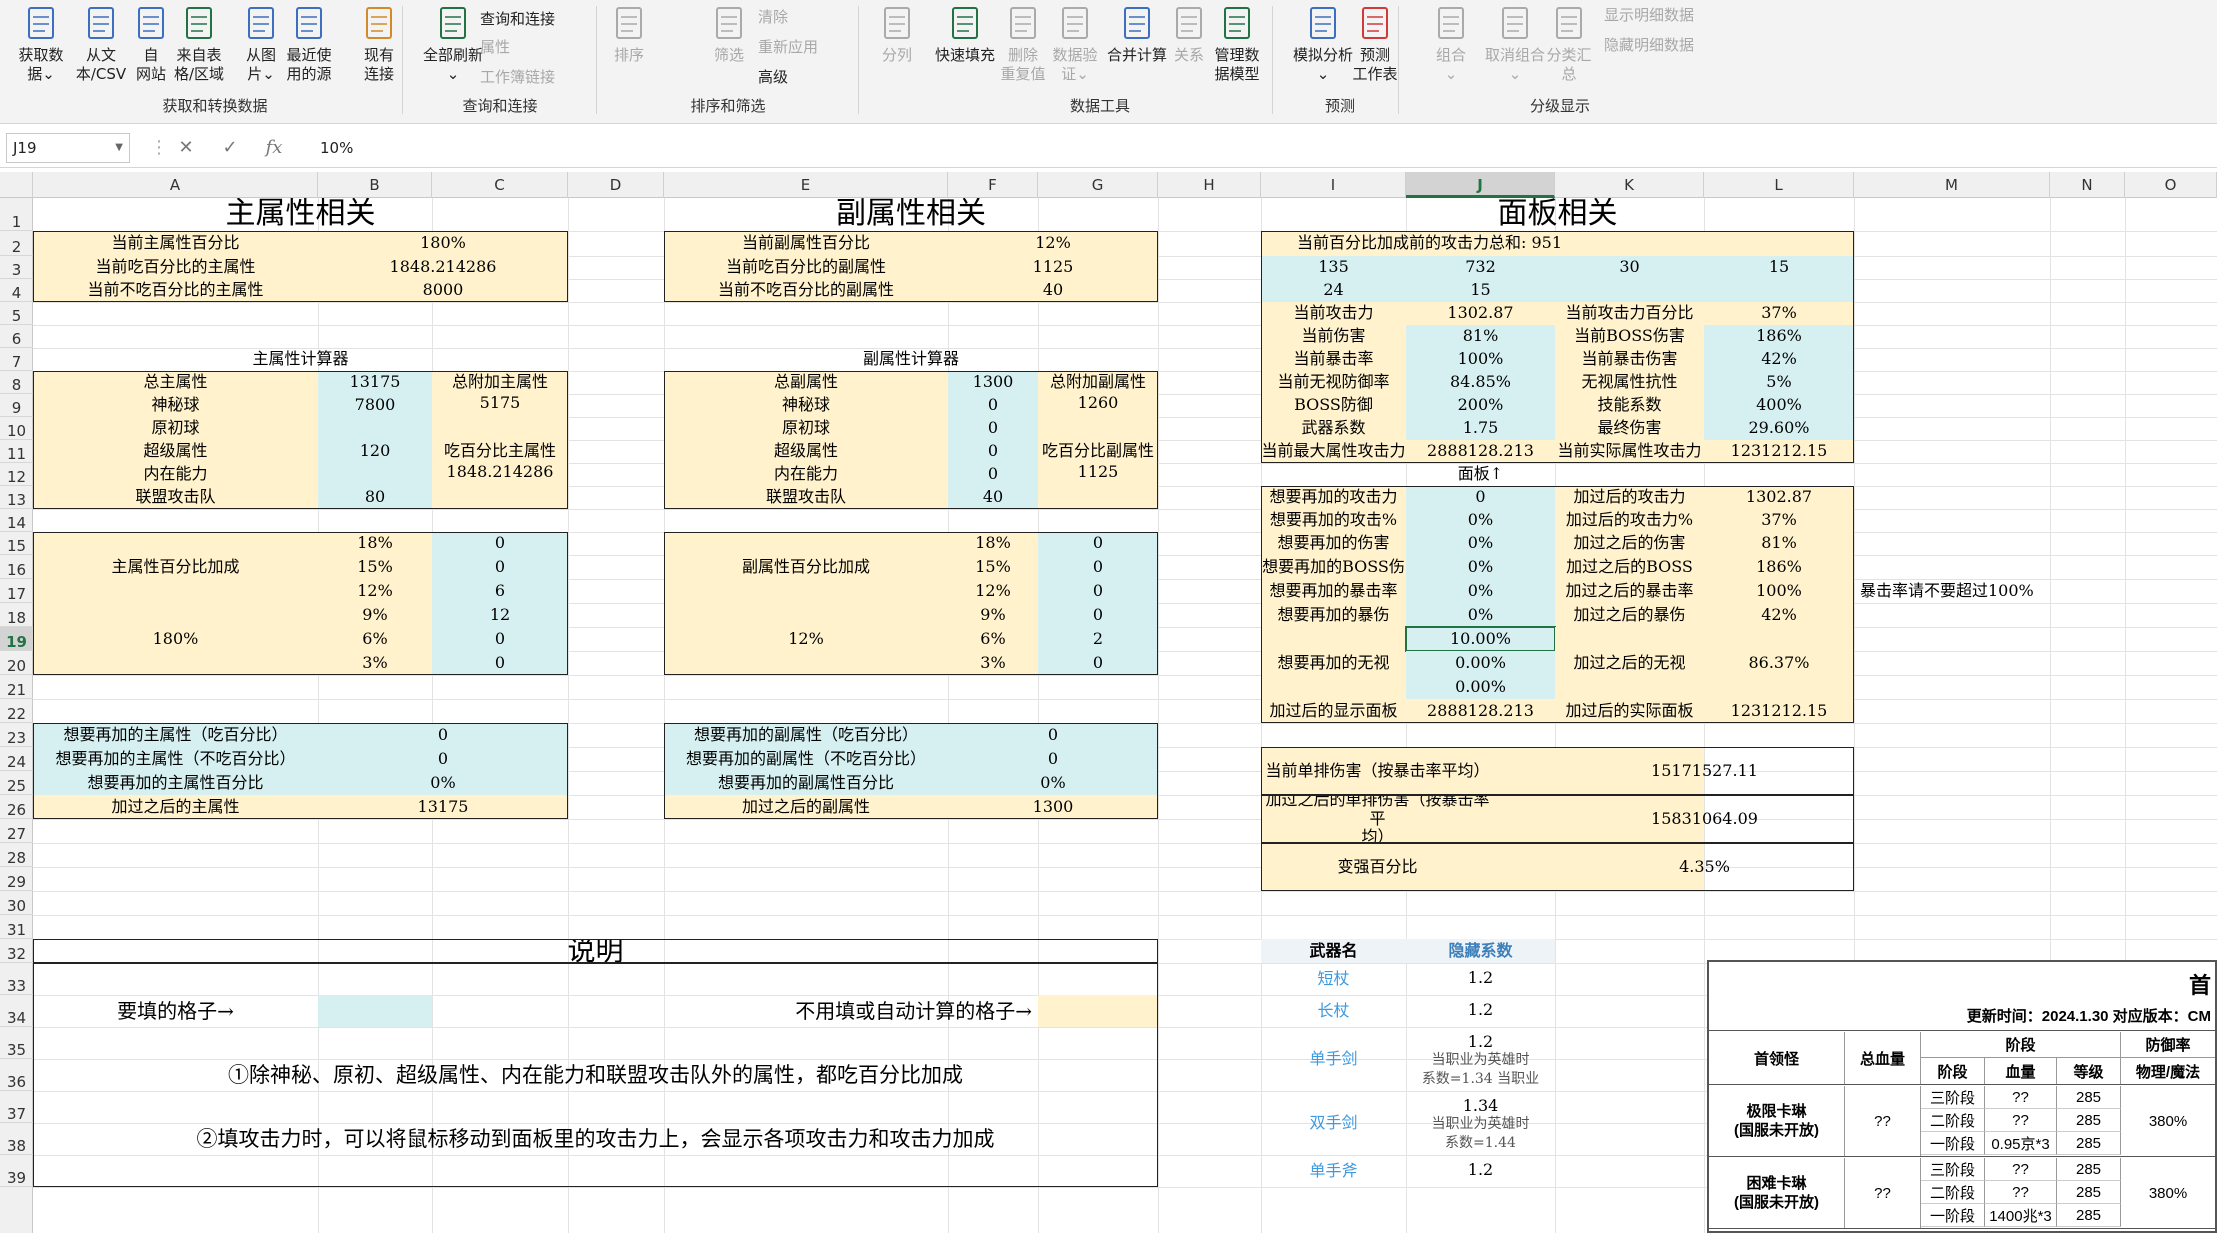  Describe the element at coordinates (2171, 185) in the screenshot. I see `column-header: O` at that location.